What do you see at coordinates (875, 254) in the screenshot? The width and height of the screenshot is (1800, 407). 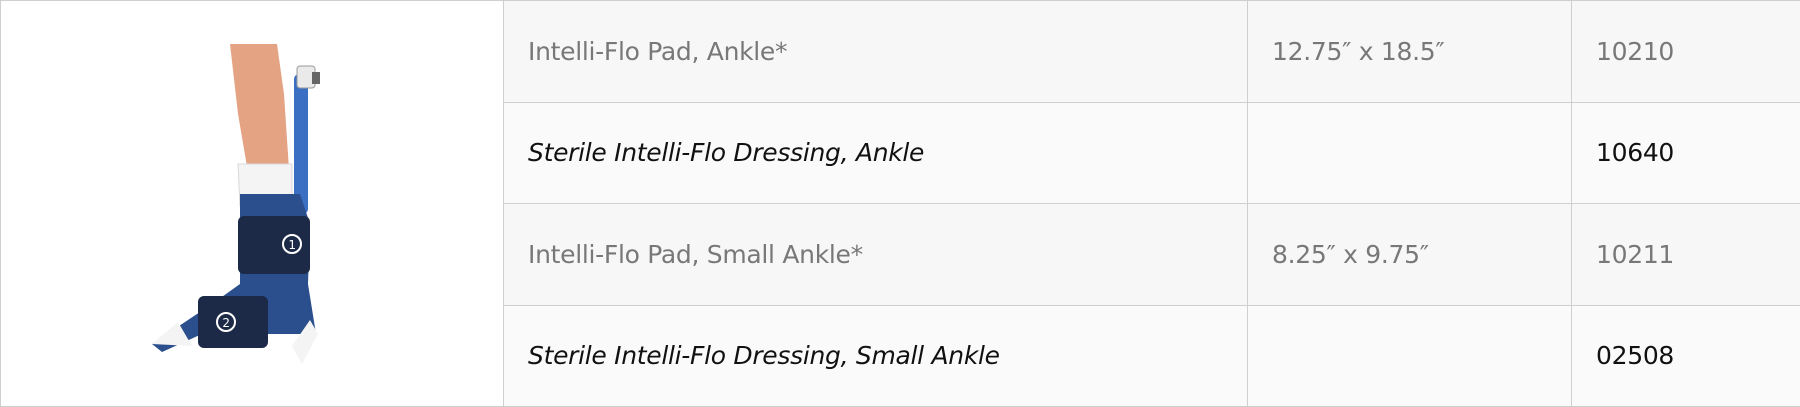 I see `product-name: Intelli-Flo Pad, Small Ankle*` at bounding box center [875, 254].